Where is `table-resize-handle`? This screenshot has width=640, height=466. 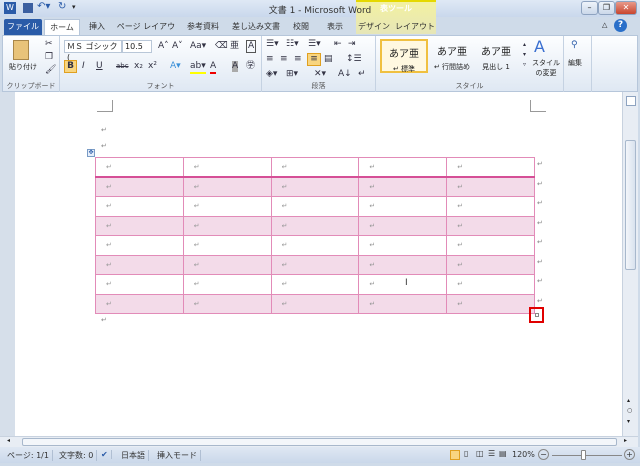
table-resize-handle is located at coordinates (536, 315).